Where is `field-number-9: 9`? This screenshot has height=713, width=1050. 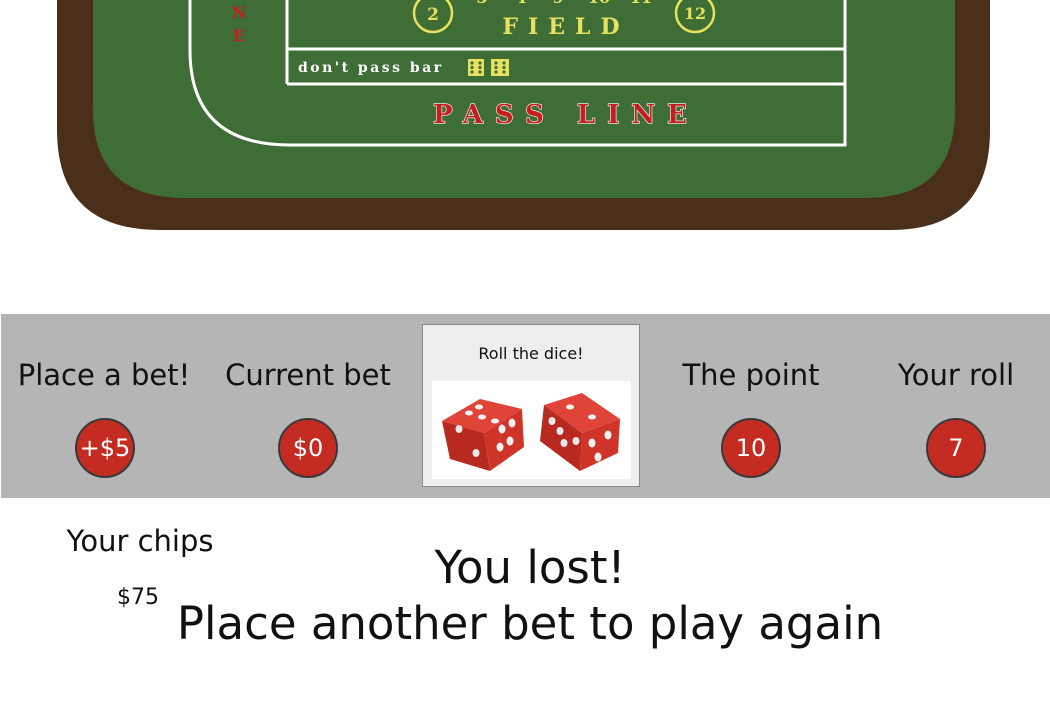 field-number-9: 9 is located at coordinates (557, 3).